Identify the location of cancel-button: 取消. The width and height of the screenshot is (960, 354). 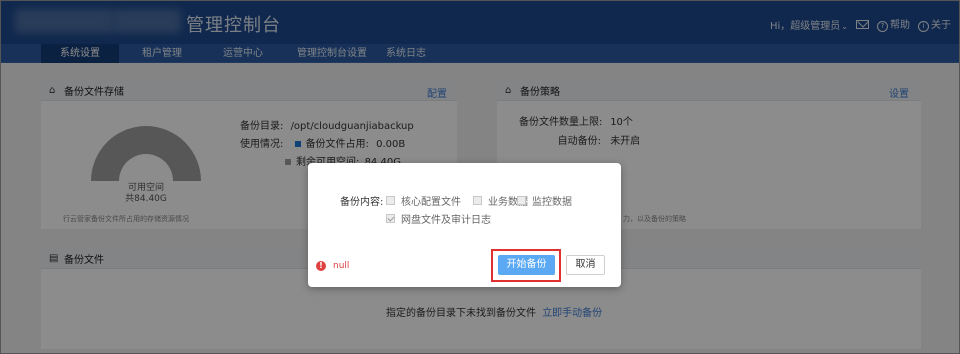
(585, 265).